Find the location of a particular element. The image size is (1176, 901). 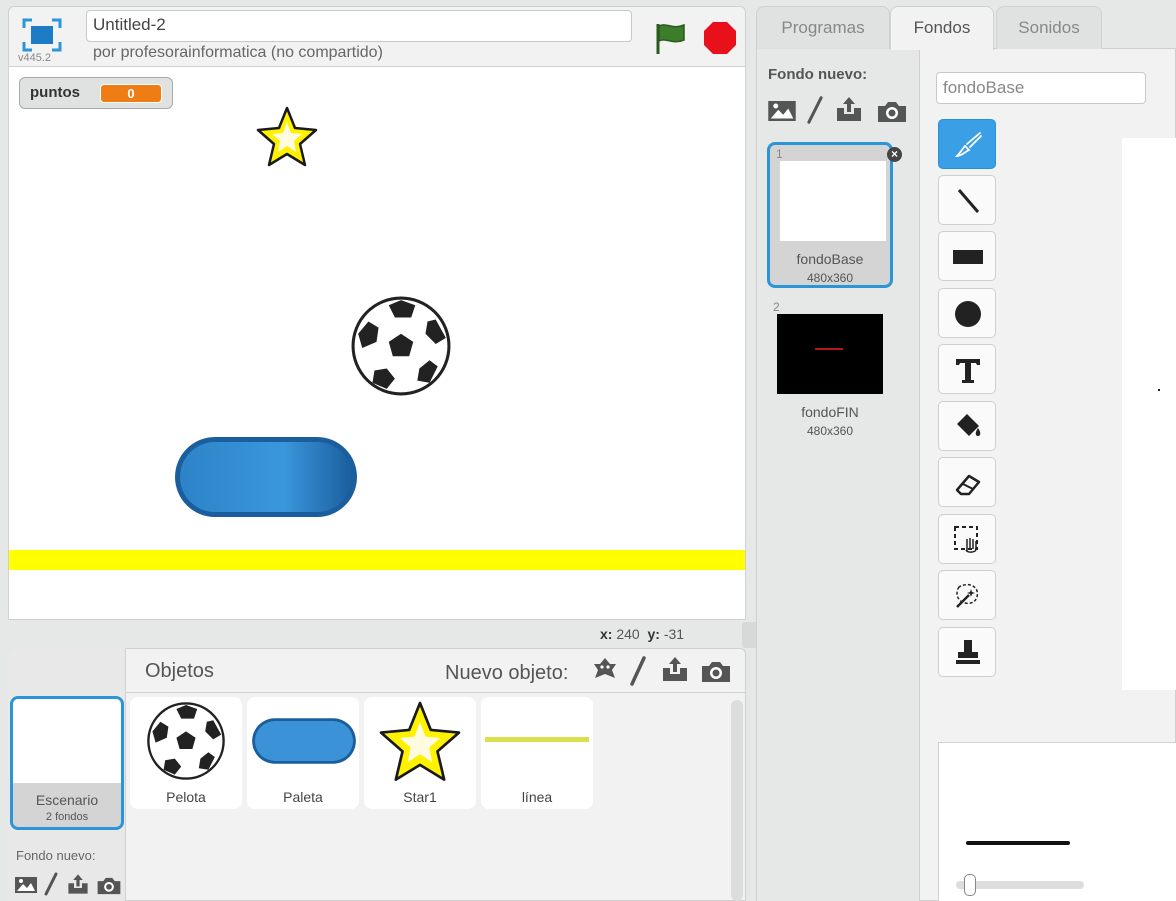

fill-tool is located at coordinates (967, 426).